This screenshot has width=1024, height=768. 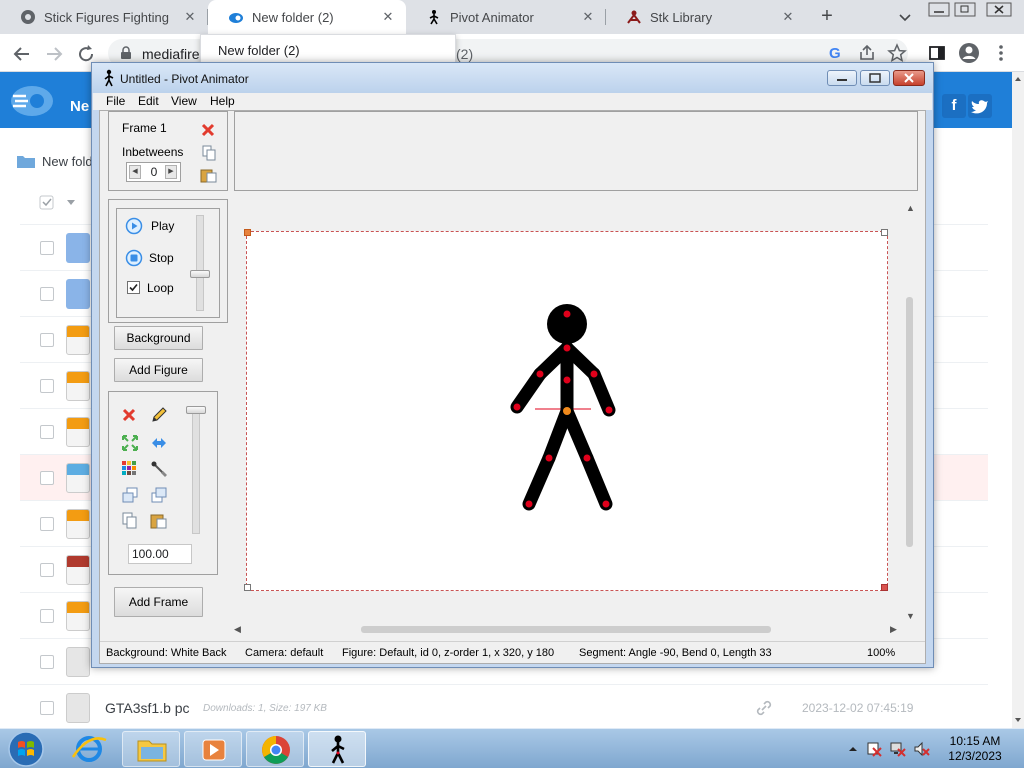 I want to click on frame-strip, so click(x=576, y=151).